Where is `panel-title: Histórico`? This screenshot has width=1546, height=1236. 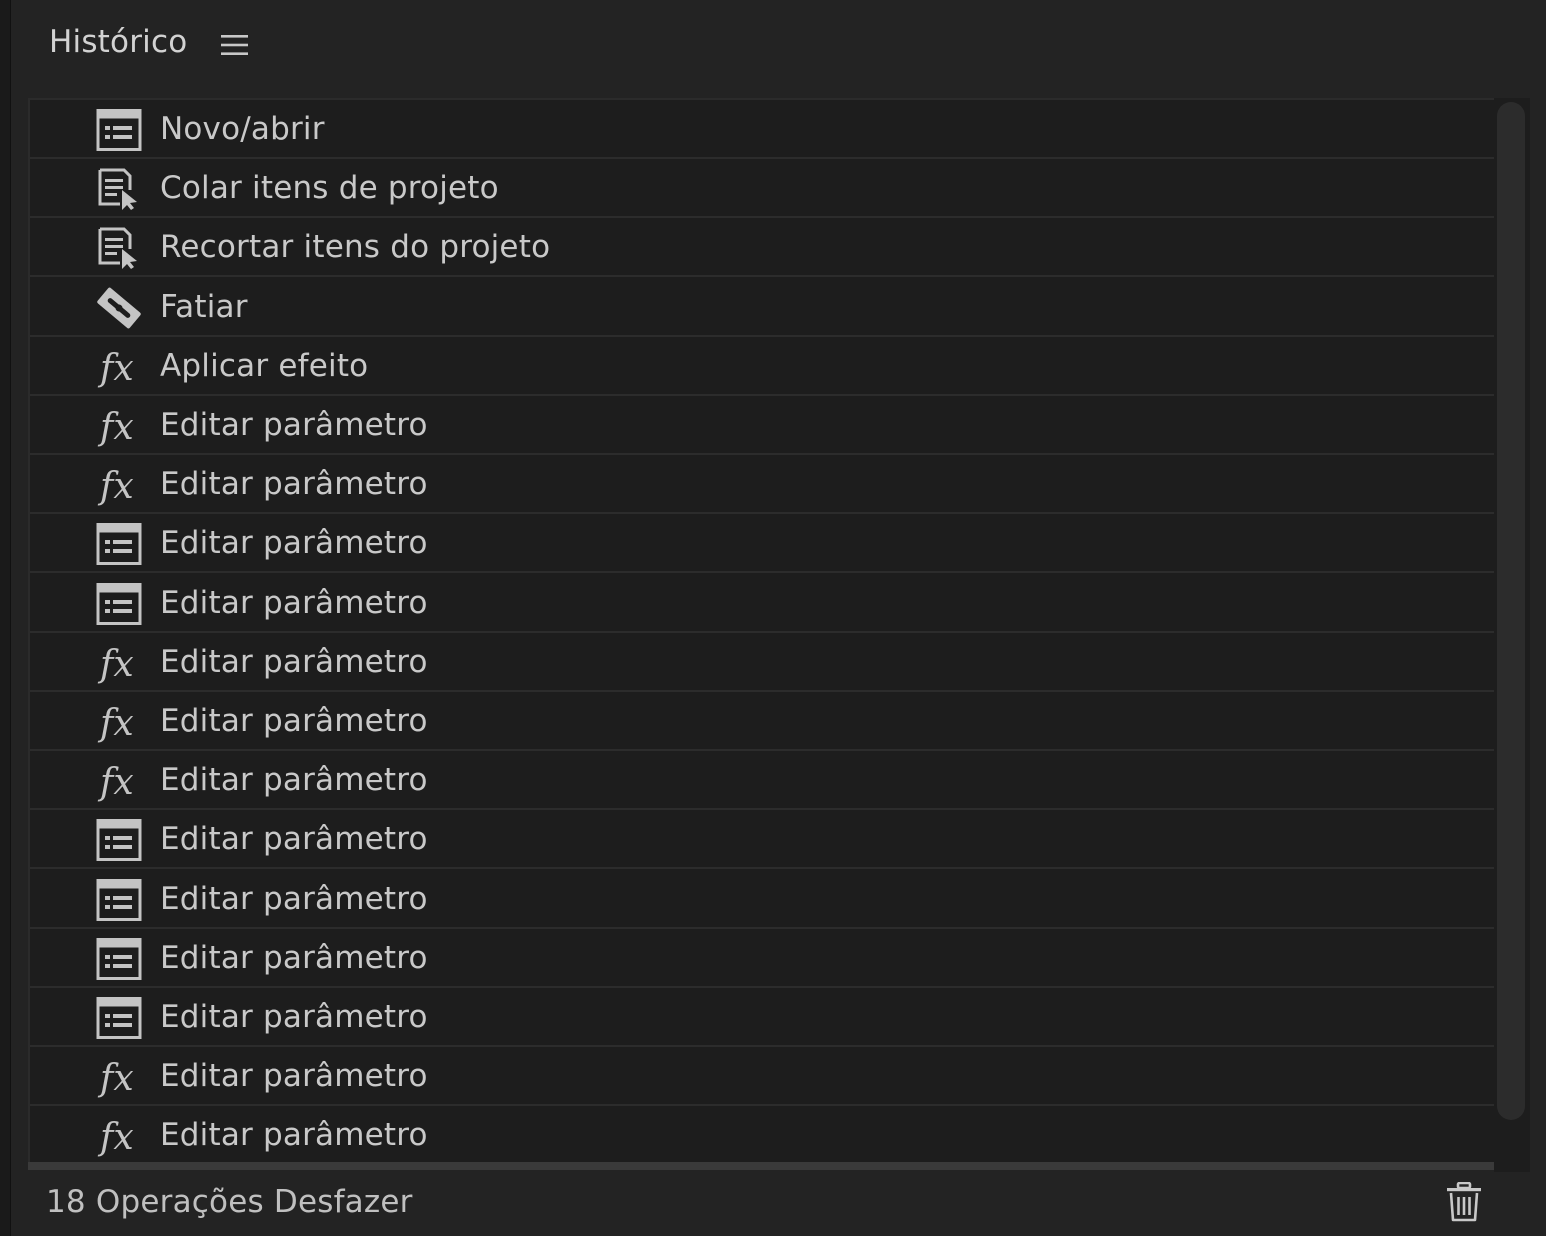 panel-title: Histórico is located at coordinates (118, 42).